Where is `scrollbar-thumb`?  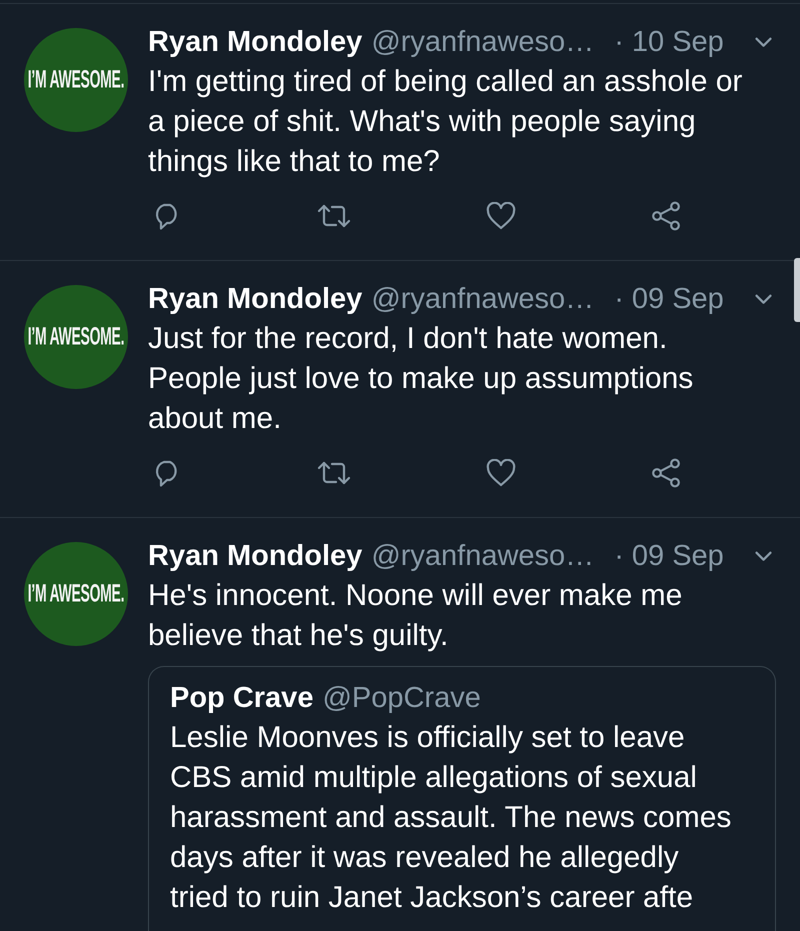 scrollbar-thumb is located at coordinates (797, 290).